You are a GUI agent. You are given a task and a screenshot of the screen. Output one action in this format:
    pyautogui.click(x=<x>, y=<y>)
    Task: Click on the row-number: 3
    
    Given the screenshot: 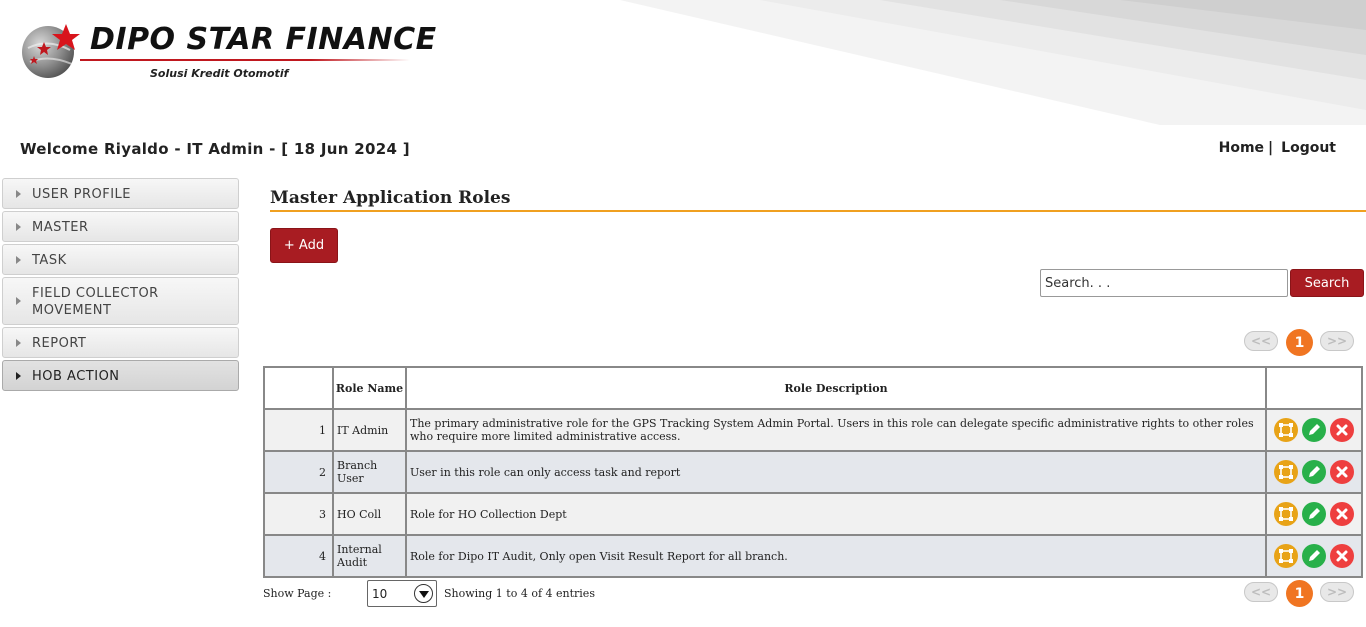 What is the action you would take?
    pyautogui.click(x=298, y=514)
    